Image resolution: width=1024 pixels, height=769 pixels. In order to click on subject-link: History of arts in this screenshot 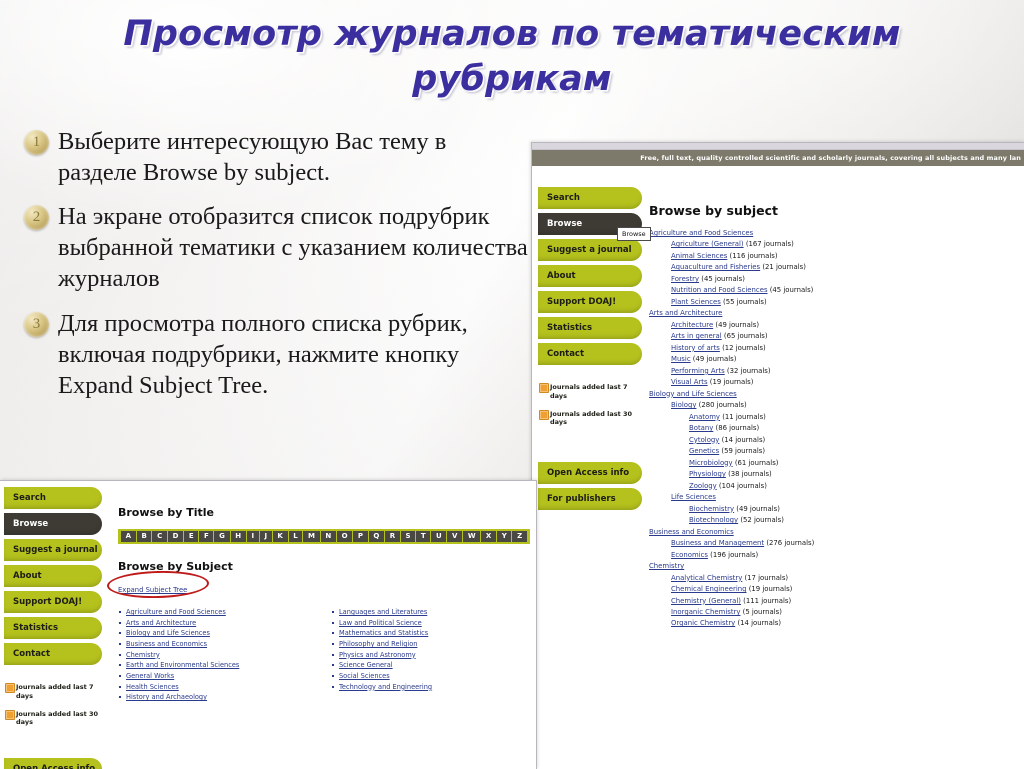, I will do `click(695, 348)`.